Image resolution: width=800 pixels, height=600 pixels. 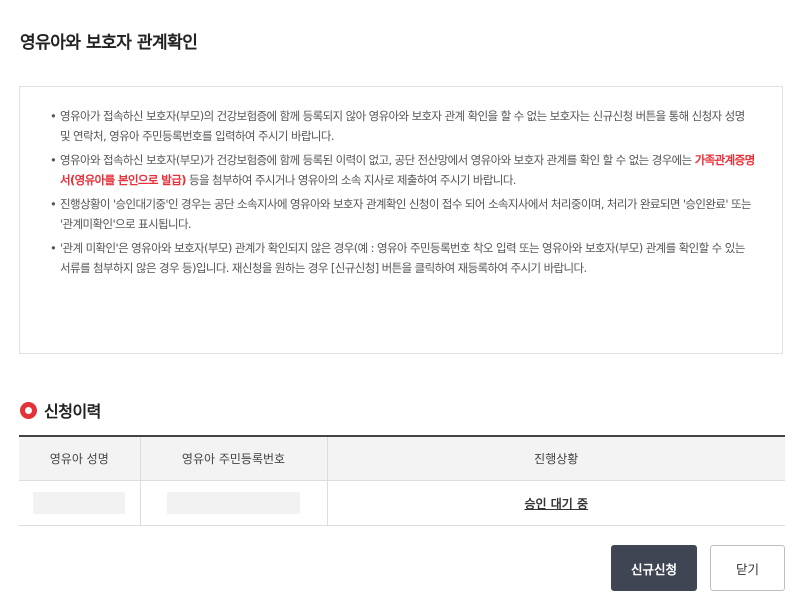 I want to click on column-header-name: 영유아 성명, so click(x=79, y=458).